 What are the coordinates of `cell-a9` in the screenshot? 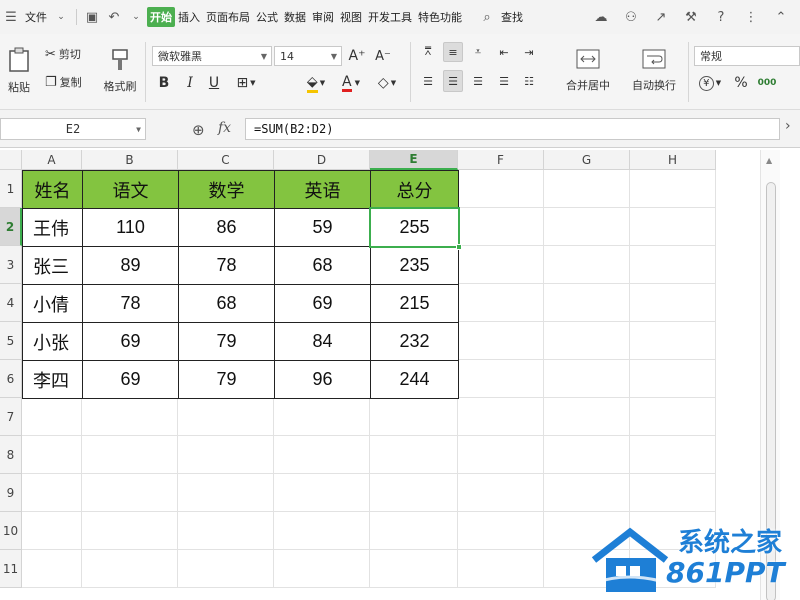 It's located at (52, 493).